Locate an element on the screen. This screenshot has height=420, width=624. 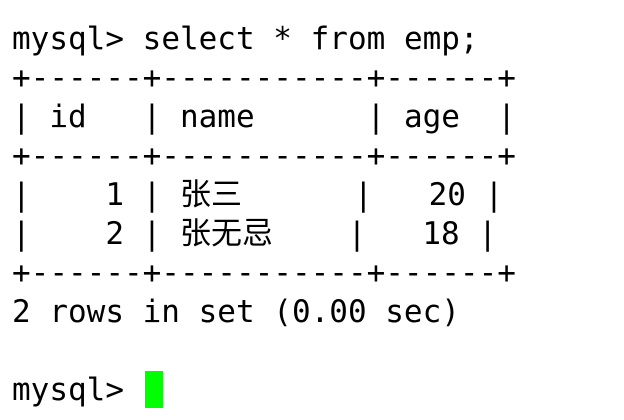
cell-name: 张无忌 is located at coordinates (226, 234).